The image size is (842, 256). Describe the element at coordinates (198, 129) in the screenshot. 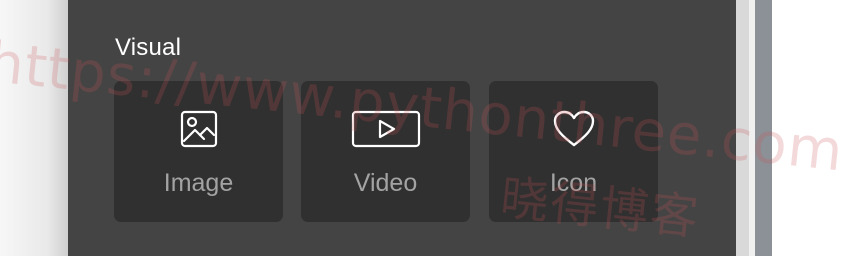

I see `image-icon` at that location.